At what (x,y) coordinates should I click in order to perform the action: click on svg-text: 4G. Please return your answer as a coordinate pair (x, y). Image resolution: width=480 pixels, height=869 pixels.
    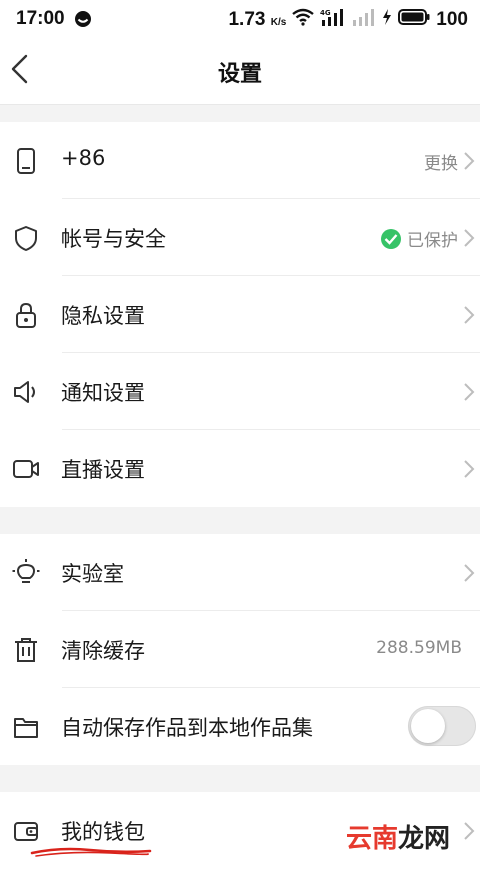
    Looking at the image, I should click on (325, 13).